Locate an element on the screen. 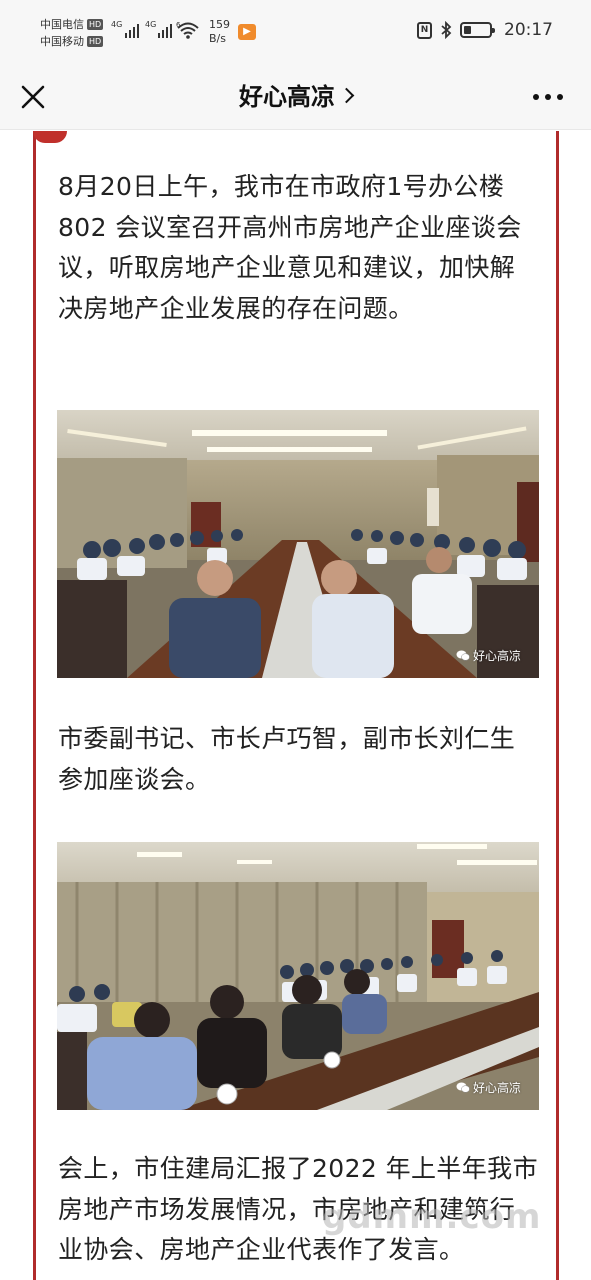 The width and height of the screenshot is (591, 1280). carrier2-label: 中国移动 is located at coordinates (62, 41).